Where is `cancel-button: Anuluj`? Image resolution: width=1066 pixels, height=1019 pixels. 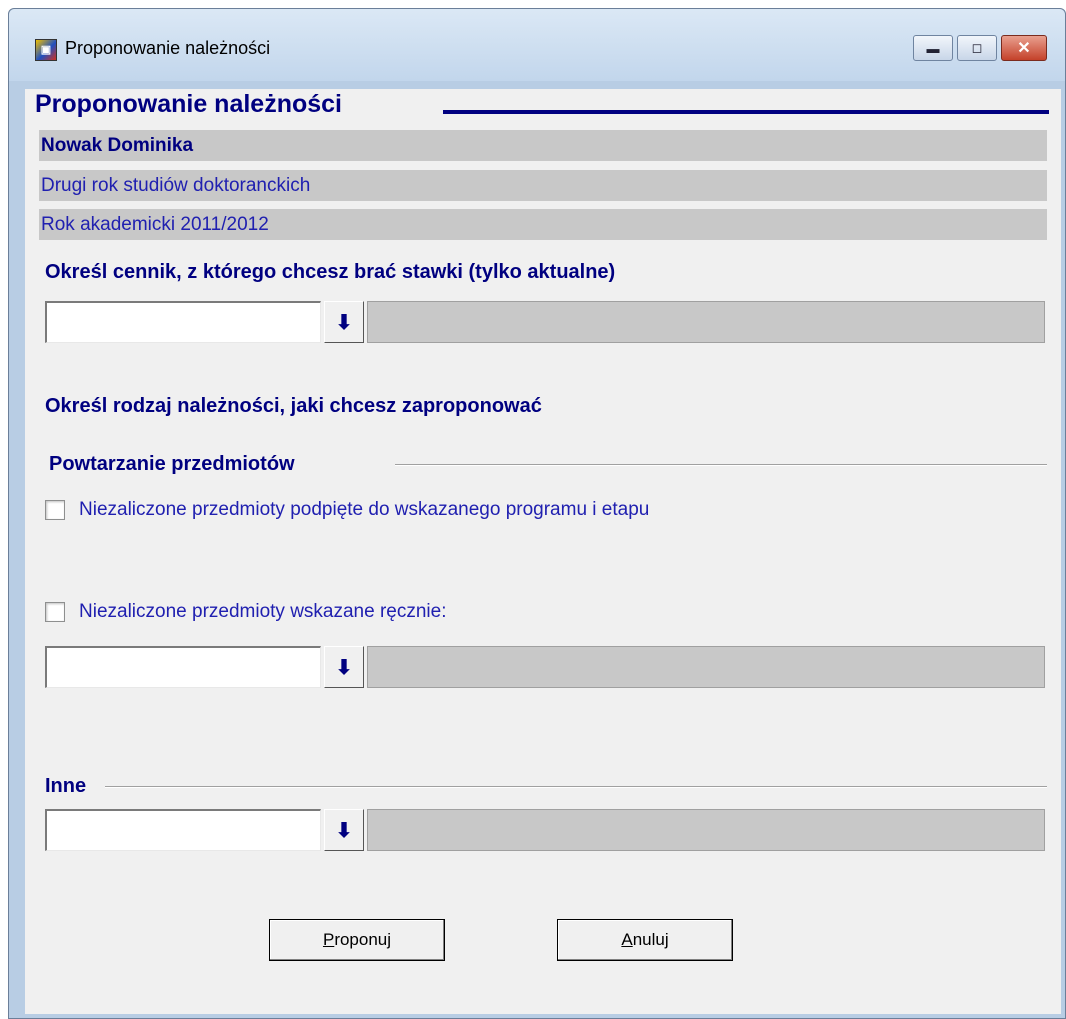
cancel-button: Anuluj is located at coordinates (645, 940).